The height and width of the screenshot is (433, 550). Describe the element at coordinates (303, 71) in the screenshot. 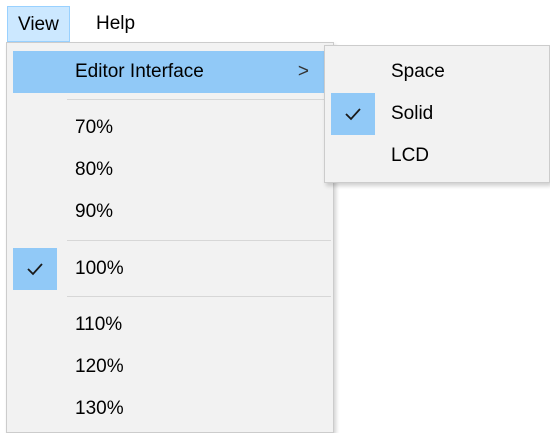

I see `chevron-right-icon: >` at that location.